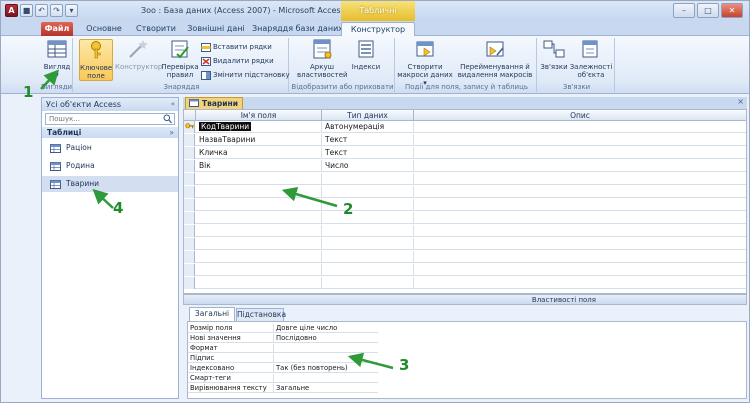  I want to click on callout-number-4: 4, so click(118, 208).